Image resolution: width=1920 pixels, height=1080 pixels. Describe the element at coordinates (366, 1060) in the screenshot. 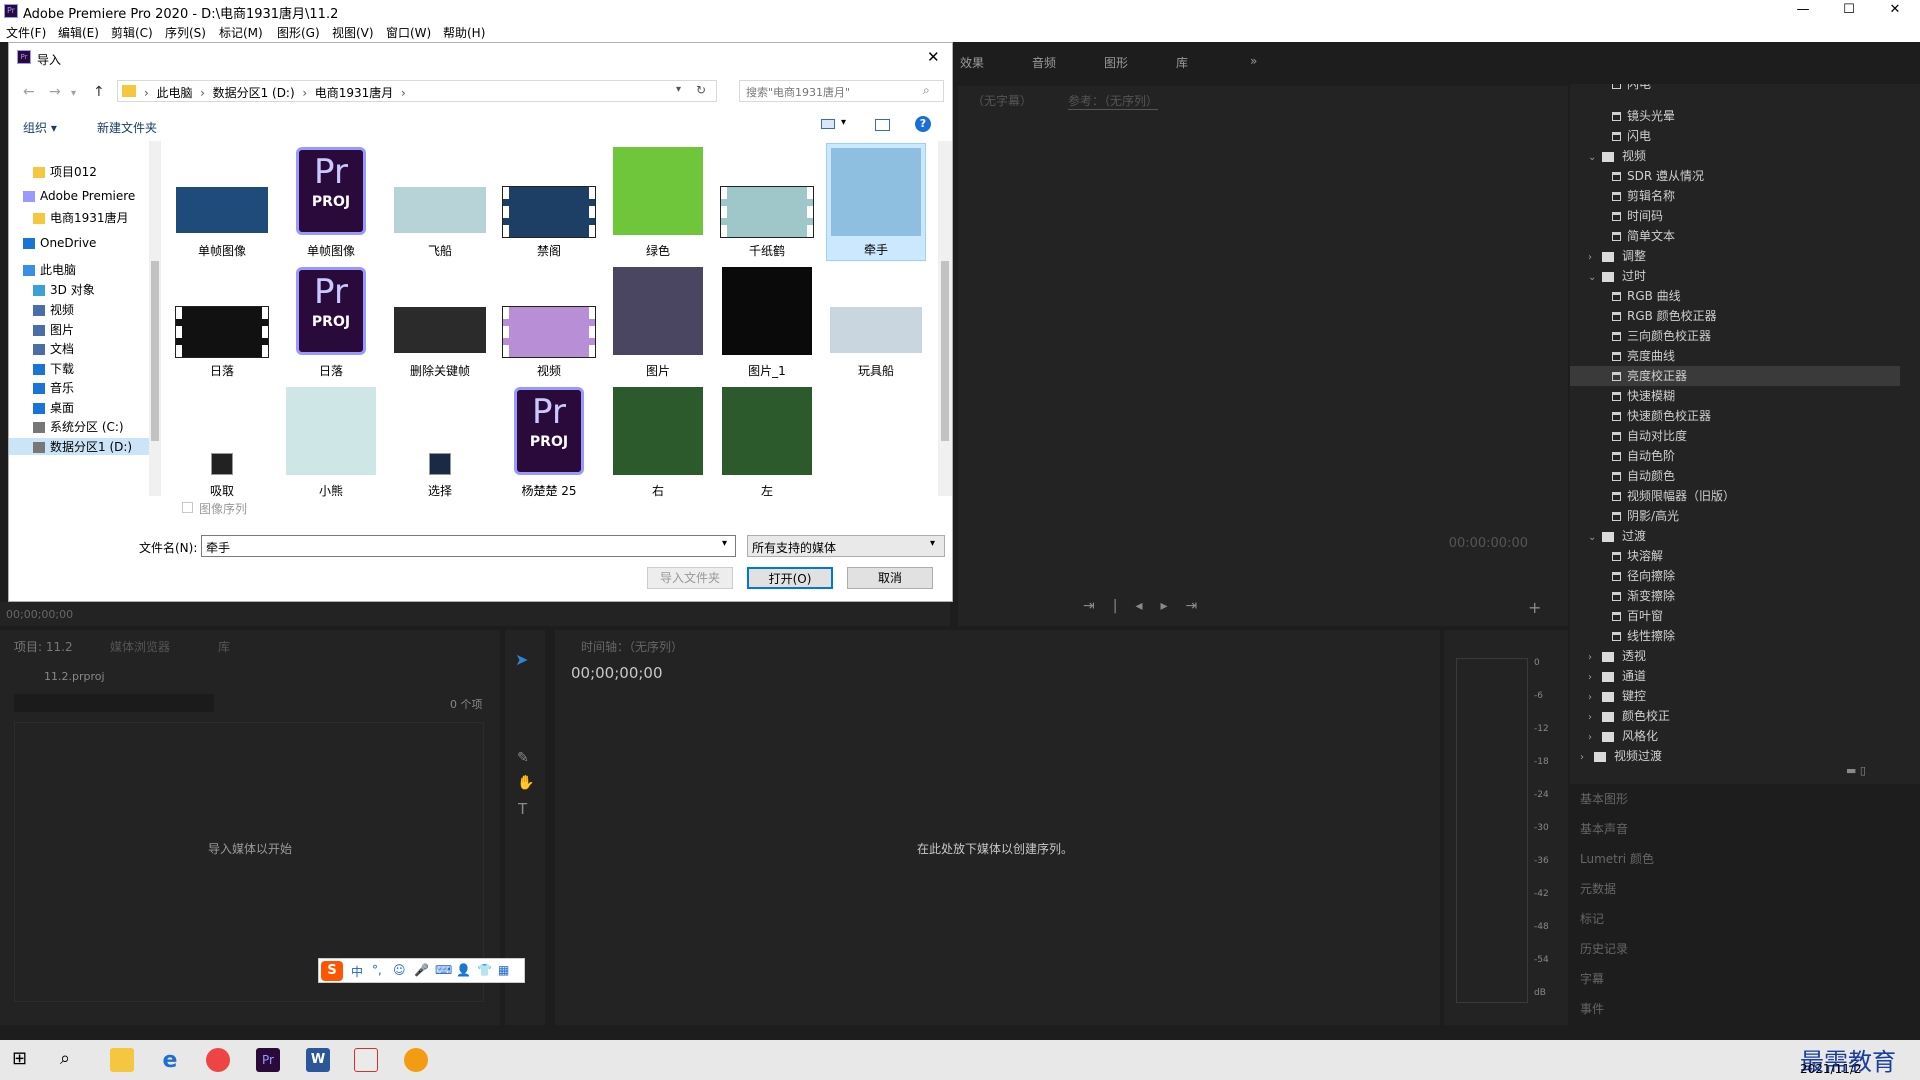

I see `app-icon` at that location.